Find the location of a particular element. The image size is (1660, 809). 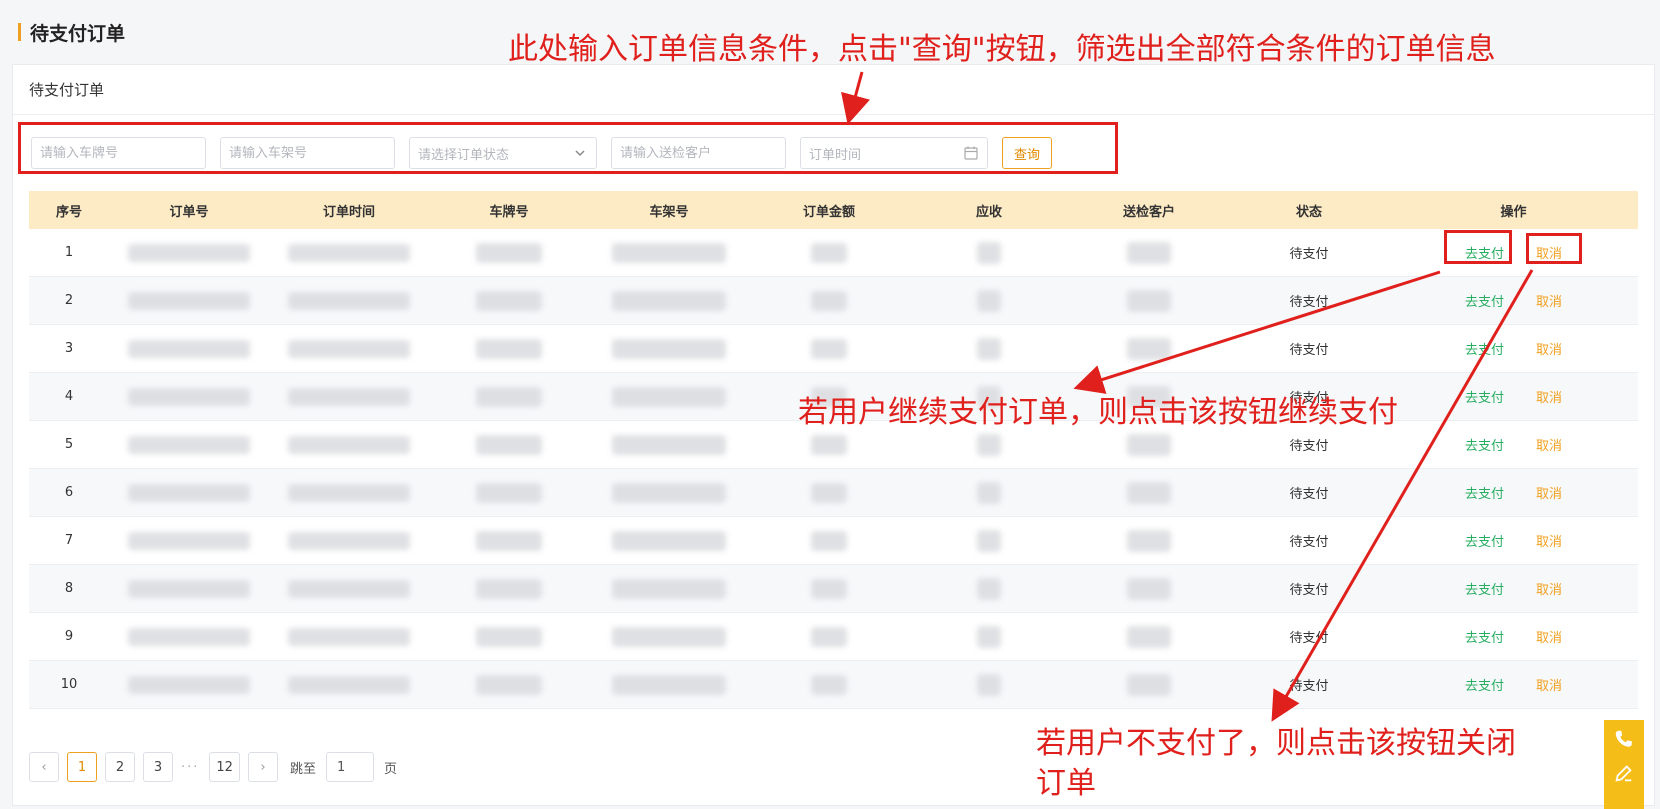

phone-icon is located at coordinates (1624, 739).